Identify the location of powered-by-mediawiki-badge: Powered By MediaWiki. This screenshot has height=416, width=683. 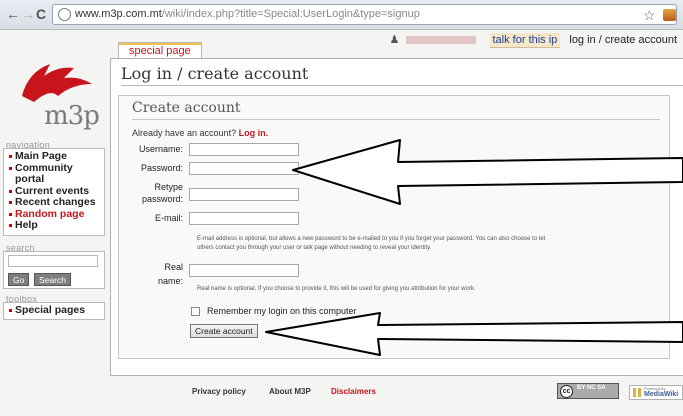
(656, 392).